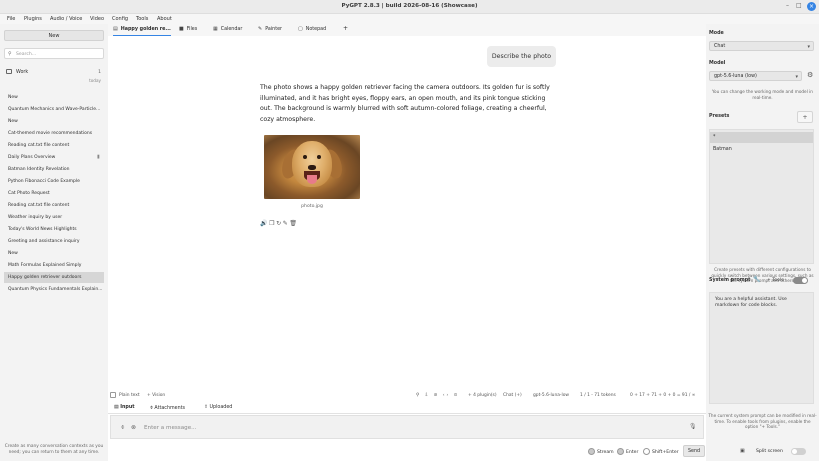 The image size is (819, 461). I want to click on regenerate-icon: ↻, so click(279, 223).